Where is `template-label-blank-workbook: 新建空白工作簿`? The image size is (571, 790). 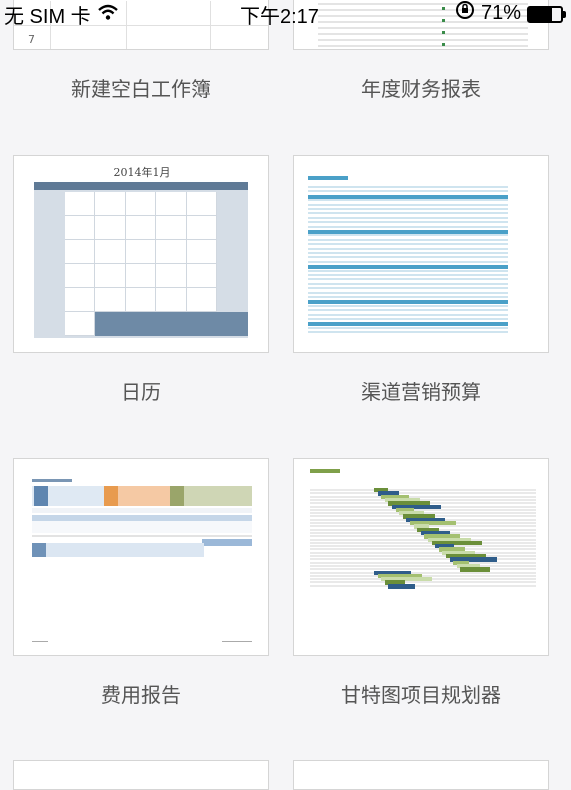
template-label-blank-workbook: 新建空白工作簿 is located at coordinates (141, 87).